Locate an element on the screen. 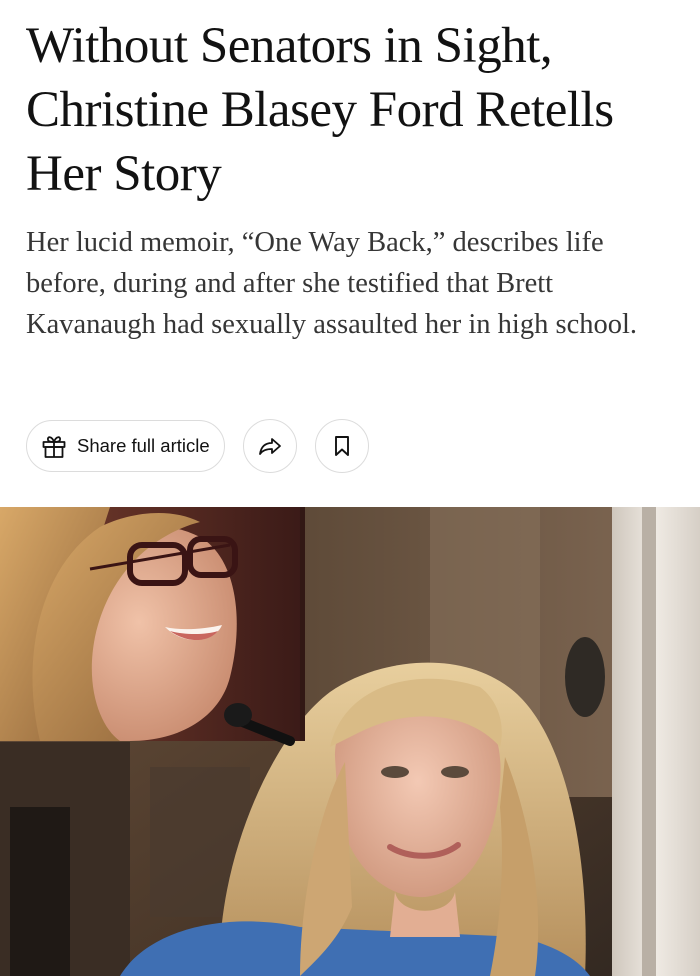  article-actions: Share full article is located at coordinates (197, 446).